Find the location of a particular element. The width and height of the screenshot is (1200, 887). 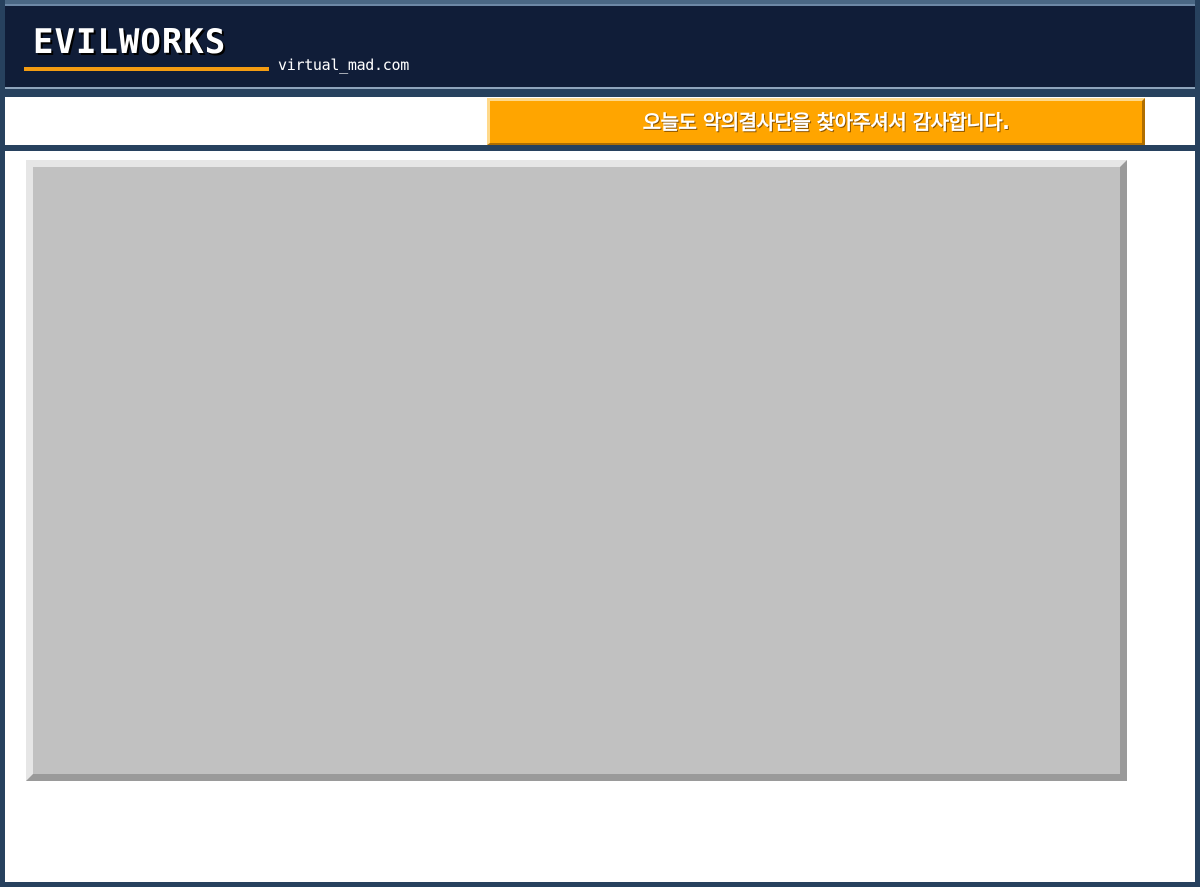

banner-divider is located at coordinates (600, 148).